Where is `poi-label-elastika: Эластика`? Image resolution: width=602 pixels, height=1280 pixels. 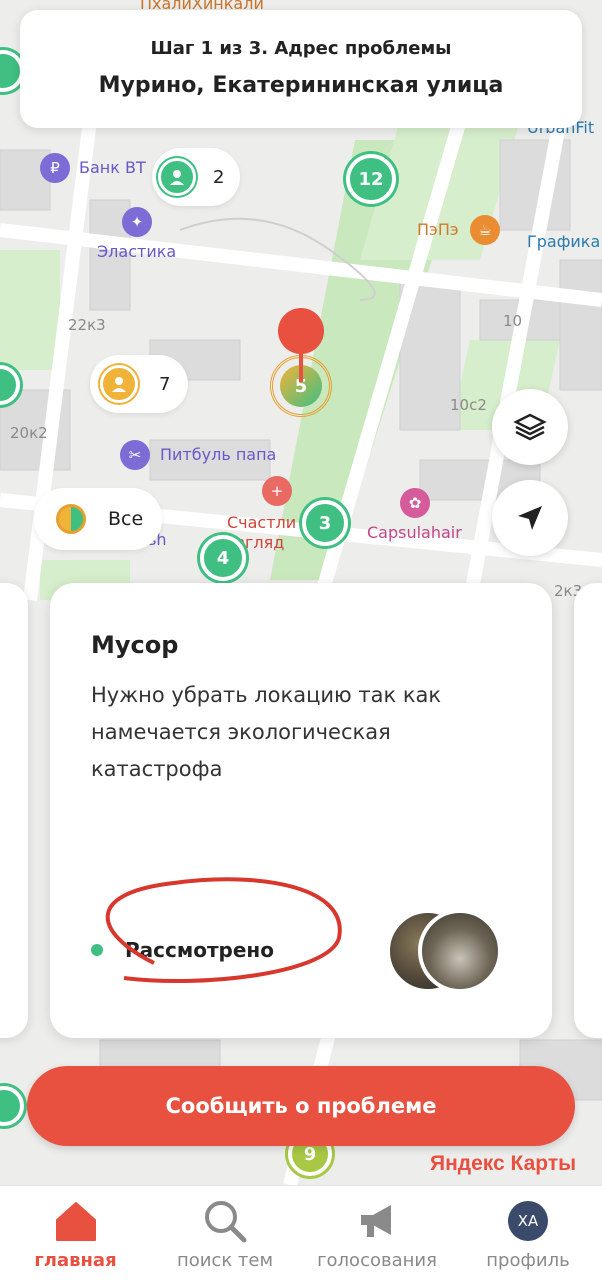 poi-label-elastika: Эластика is located at coordinates (136, 251).